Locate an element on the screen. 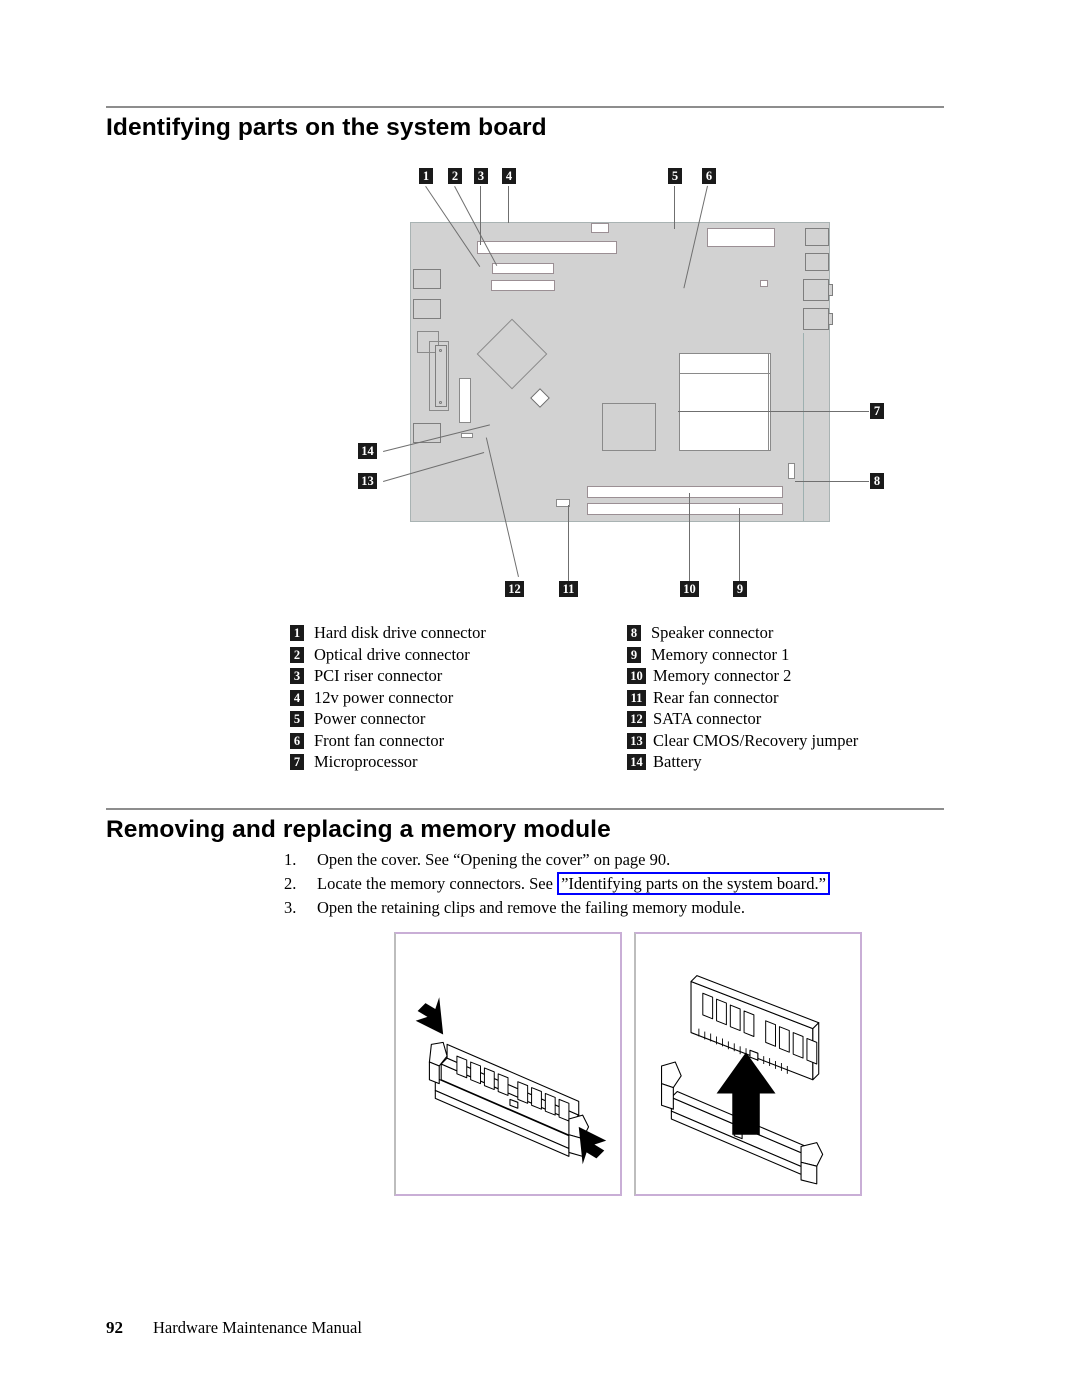 This screenshot has height=1397, width=1080. legend-item: 13 Clear CMOS/Recovery jumper is located at coordinates (777, 741).